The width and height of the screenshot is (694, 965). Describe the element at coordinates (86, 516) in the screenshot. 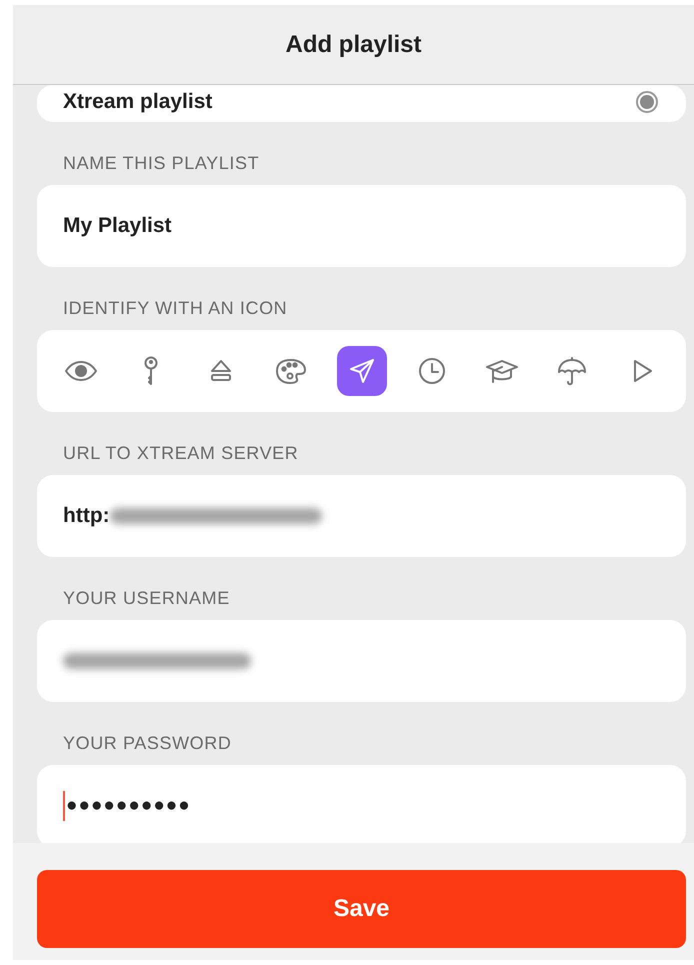

I see `field-value: http:` at that location.